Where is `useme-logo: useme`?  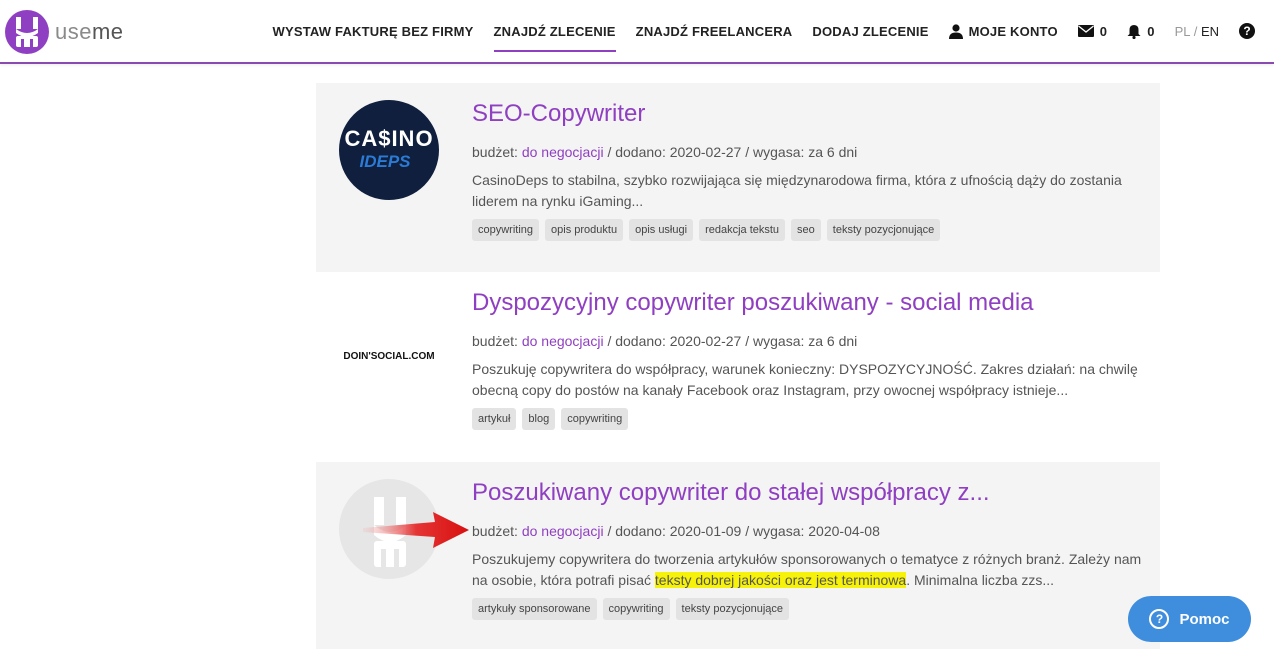
useme-logo: useme is located at coordinates (64, 32).